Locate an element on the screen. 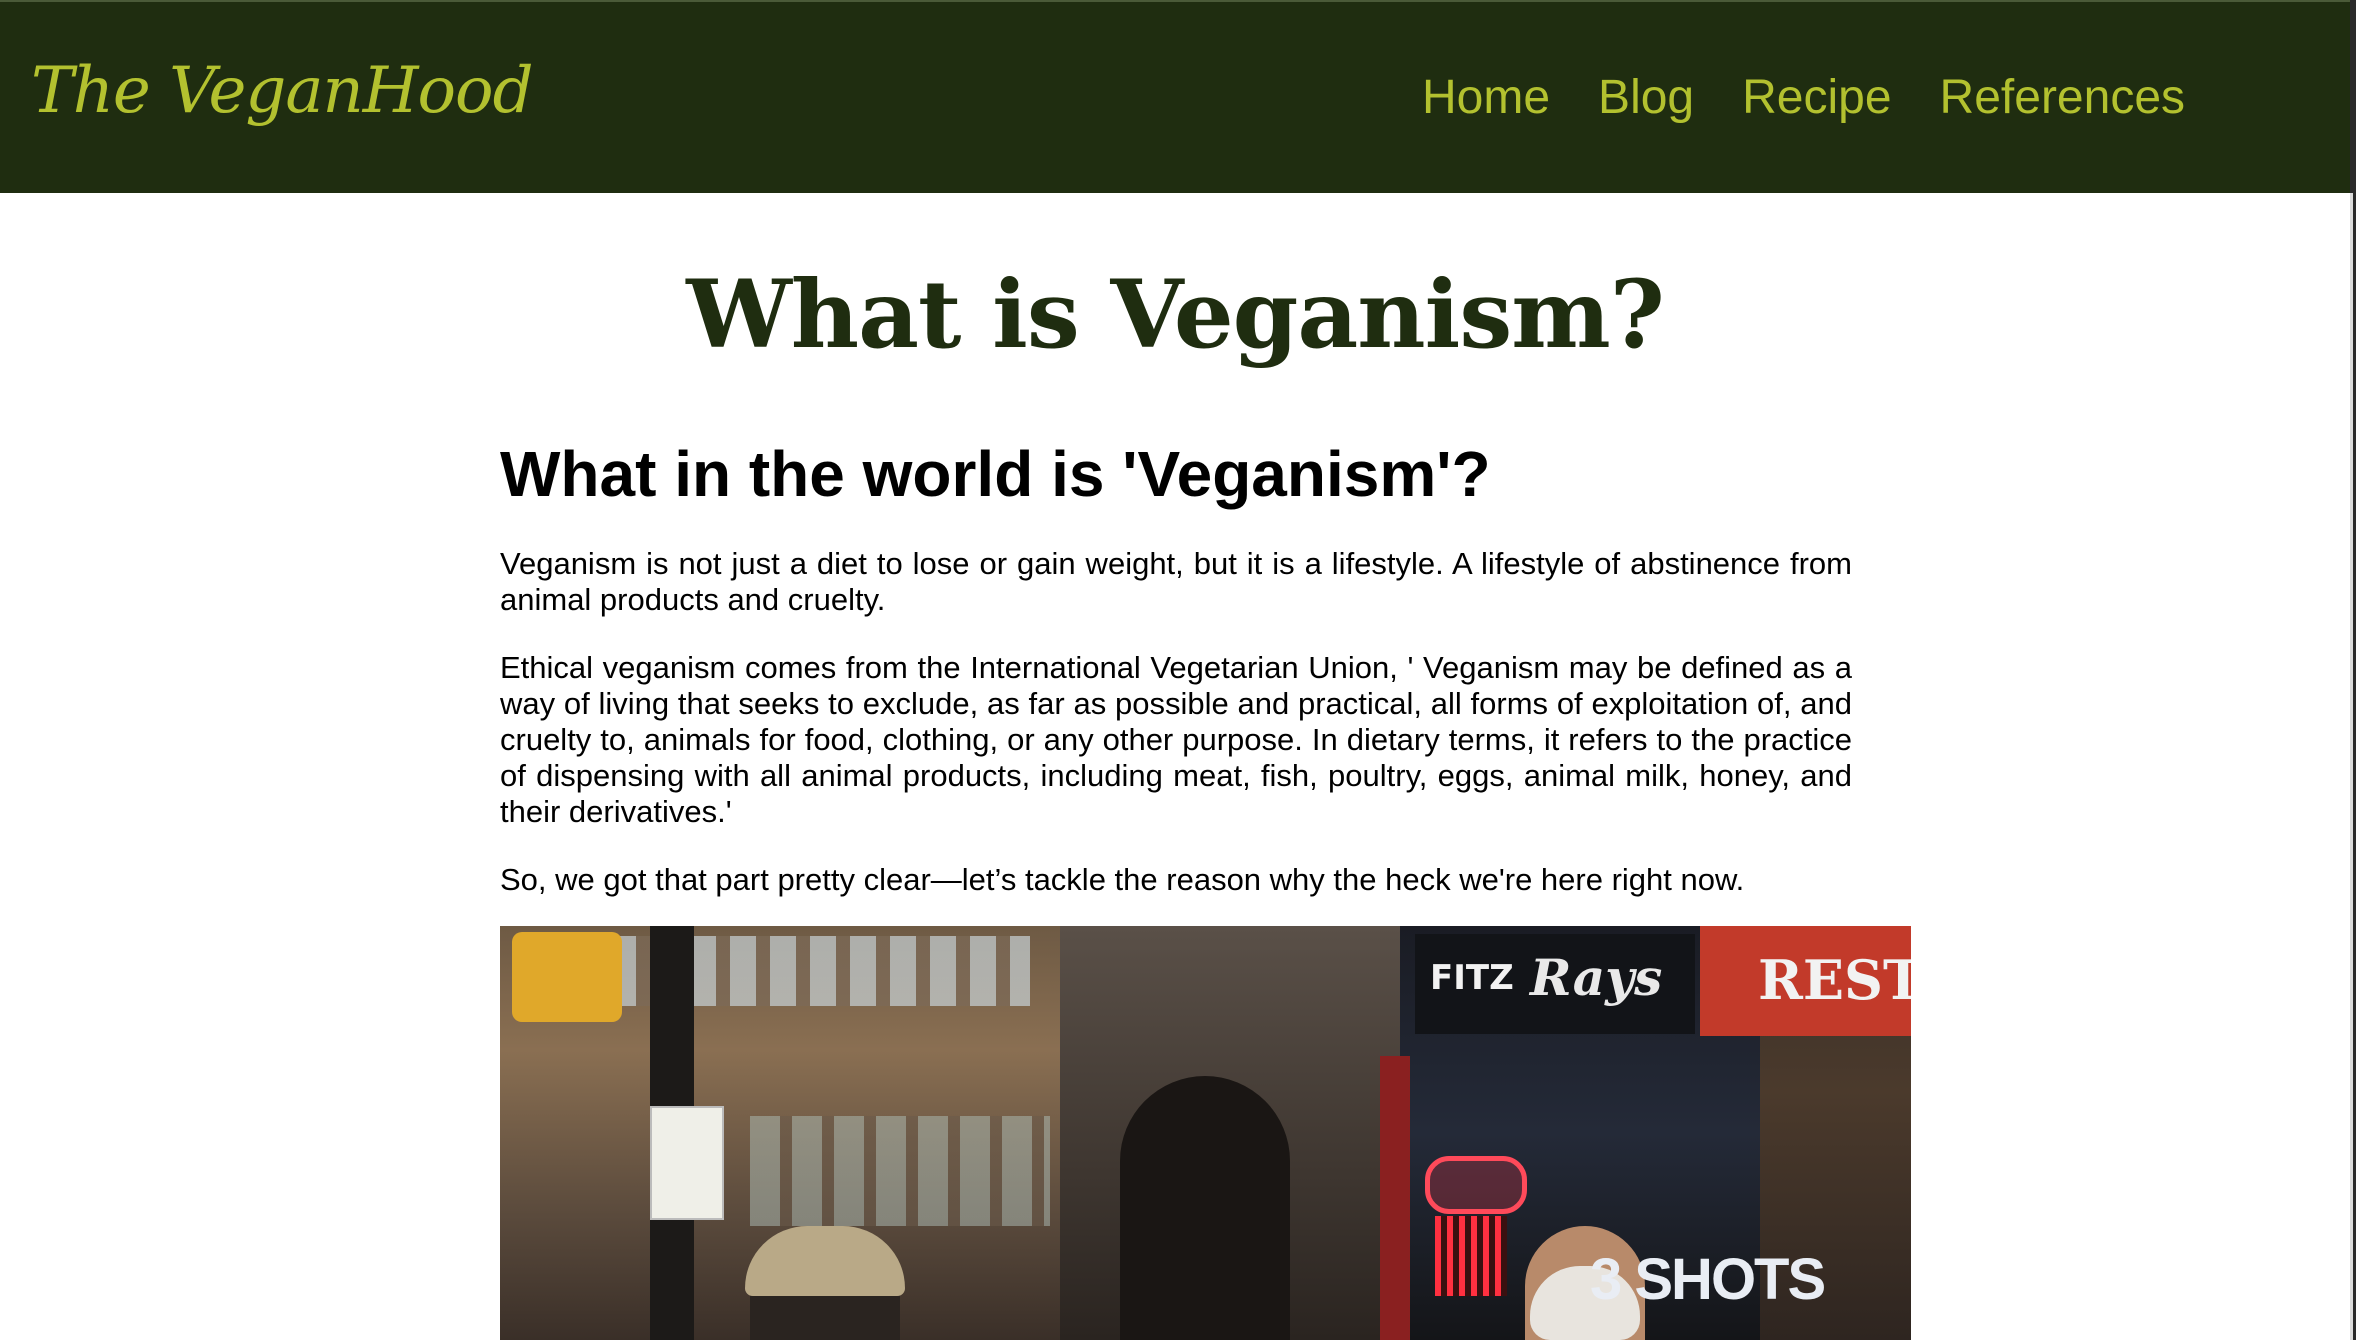  nav-link-home: Home is located at coordinates (1486, 97).